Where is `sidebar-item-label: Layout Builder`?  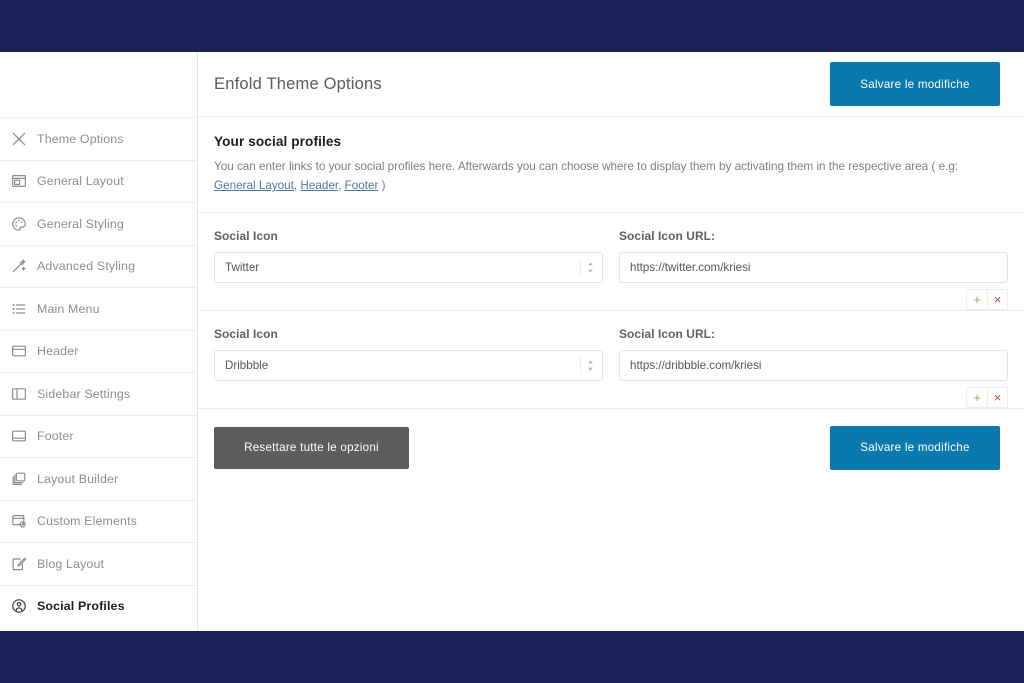 sidebar-item-label: Layout Builder is located at coordinates (78, 478).